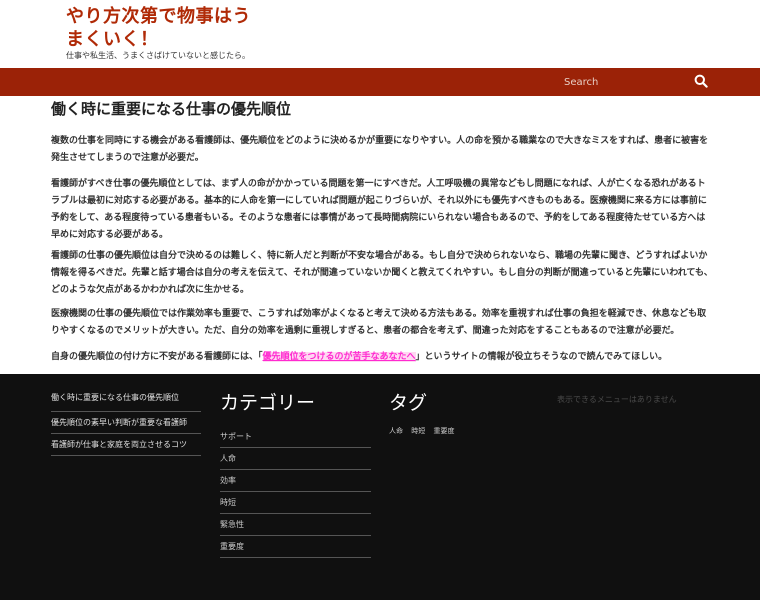 This screenshot has width=760, height=600. I want to click on tag-heading: タグ, so click(408, 403).